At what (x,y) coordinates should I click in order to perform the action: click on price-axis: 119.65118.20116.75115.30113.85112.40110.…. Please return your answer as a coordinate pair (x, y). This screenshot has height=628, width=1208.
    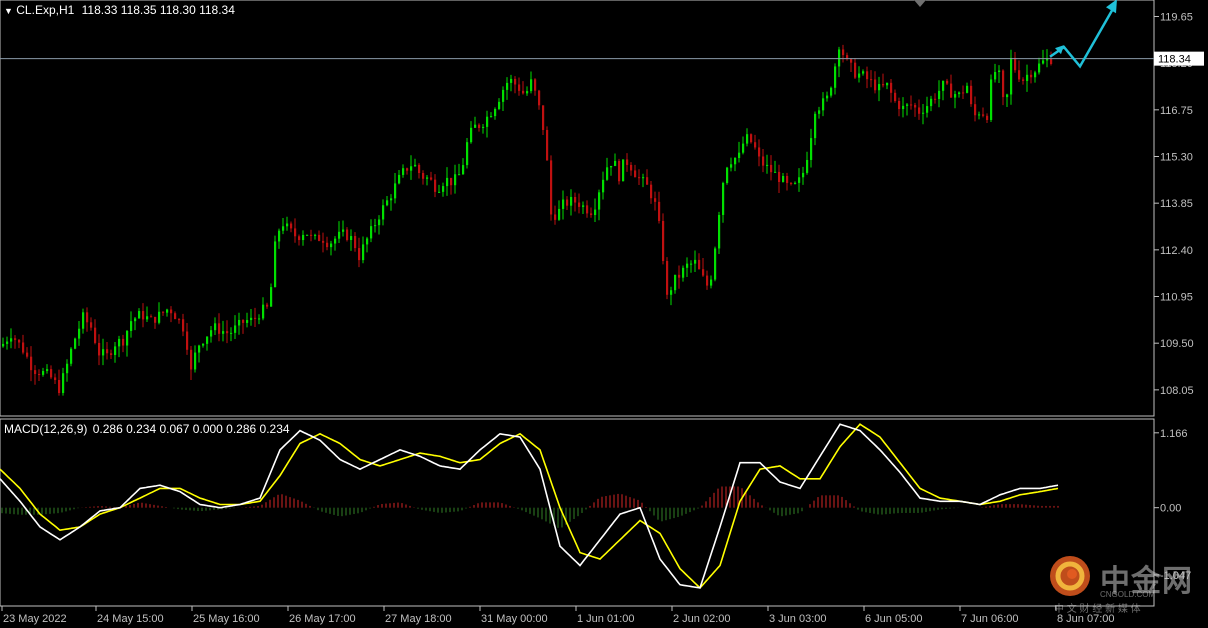
    Looking at the image, I should click on (1174, 204).